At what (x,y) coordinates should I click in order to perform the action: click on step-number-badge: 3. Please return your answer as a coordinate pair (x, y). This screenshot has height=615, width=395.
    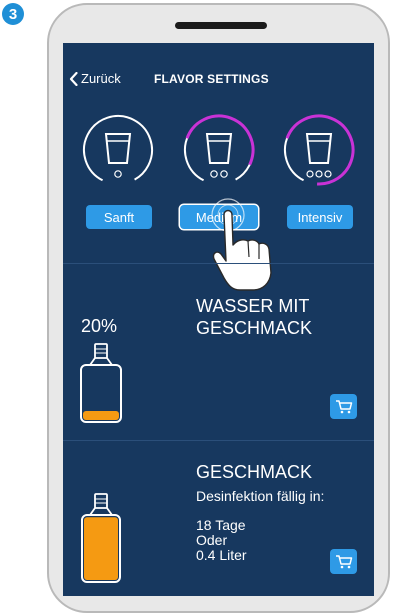
    Looking at the image, I should click on (13, 14).